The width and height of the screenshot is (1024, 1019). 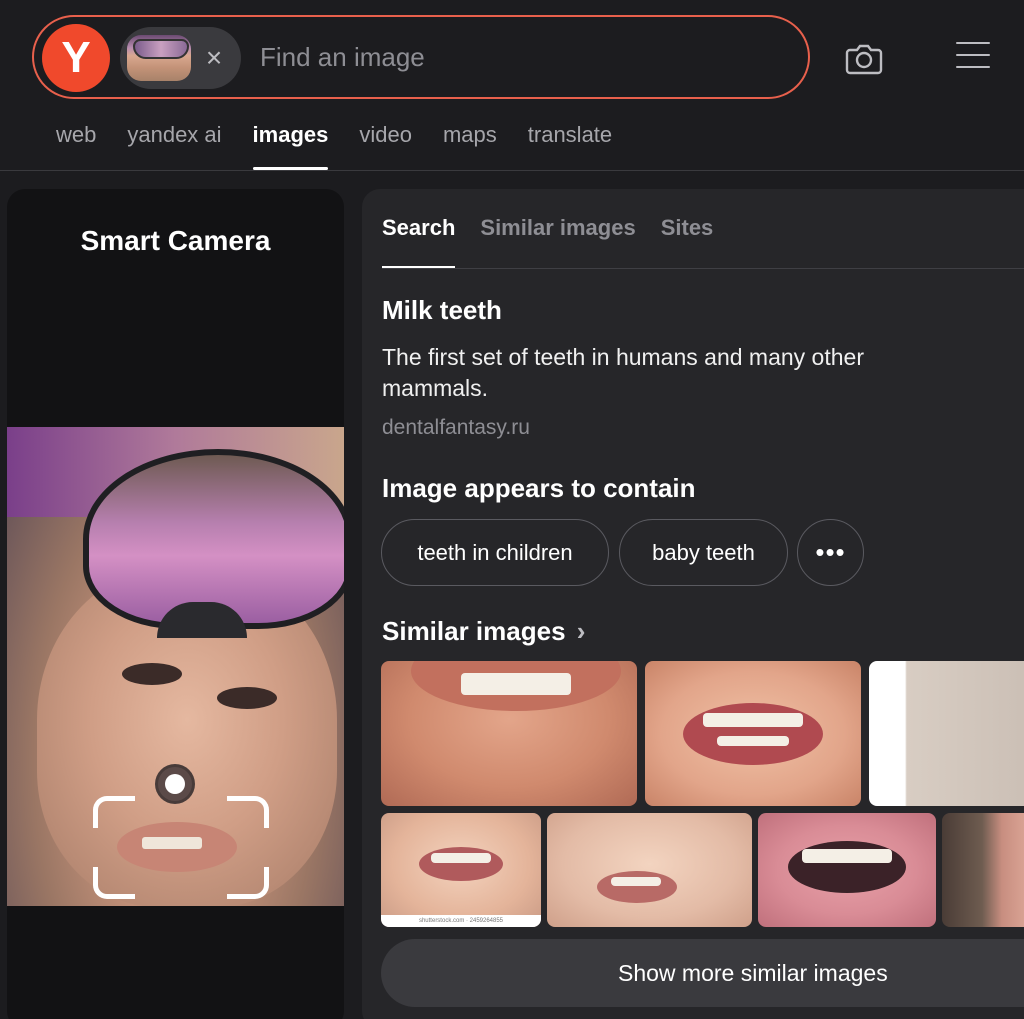 What do you see at coordinates (753, 741) in the screenshot?
I see `image-teeth-lower` at bounding box center [753, 741].